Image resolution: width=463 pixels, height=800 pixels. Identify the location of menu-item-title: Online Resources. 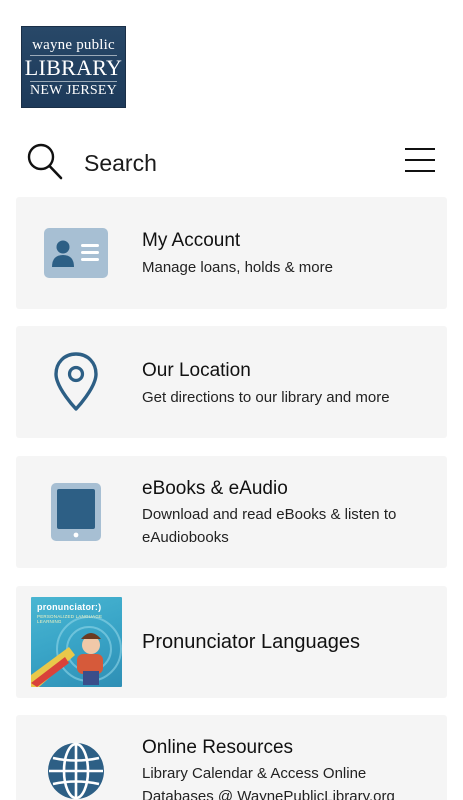
(218, 747).